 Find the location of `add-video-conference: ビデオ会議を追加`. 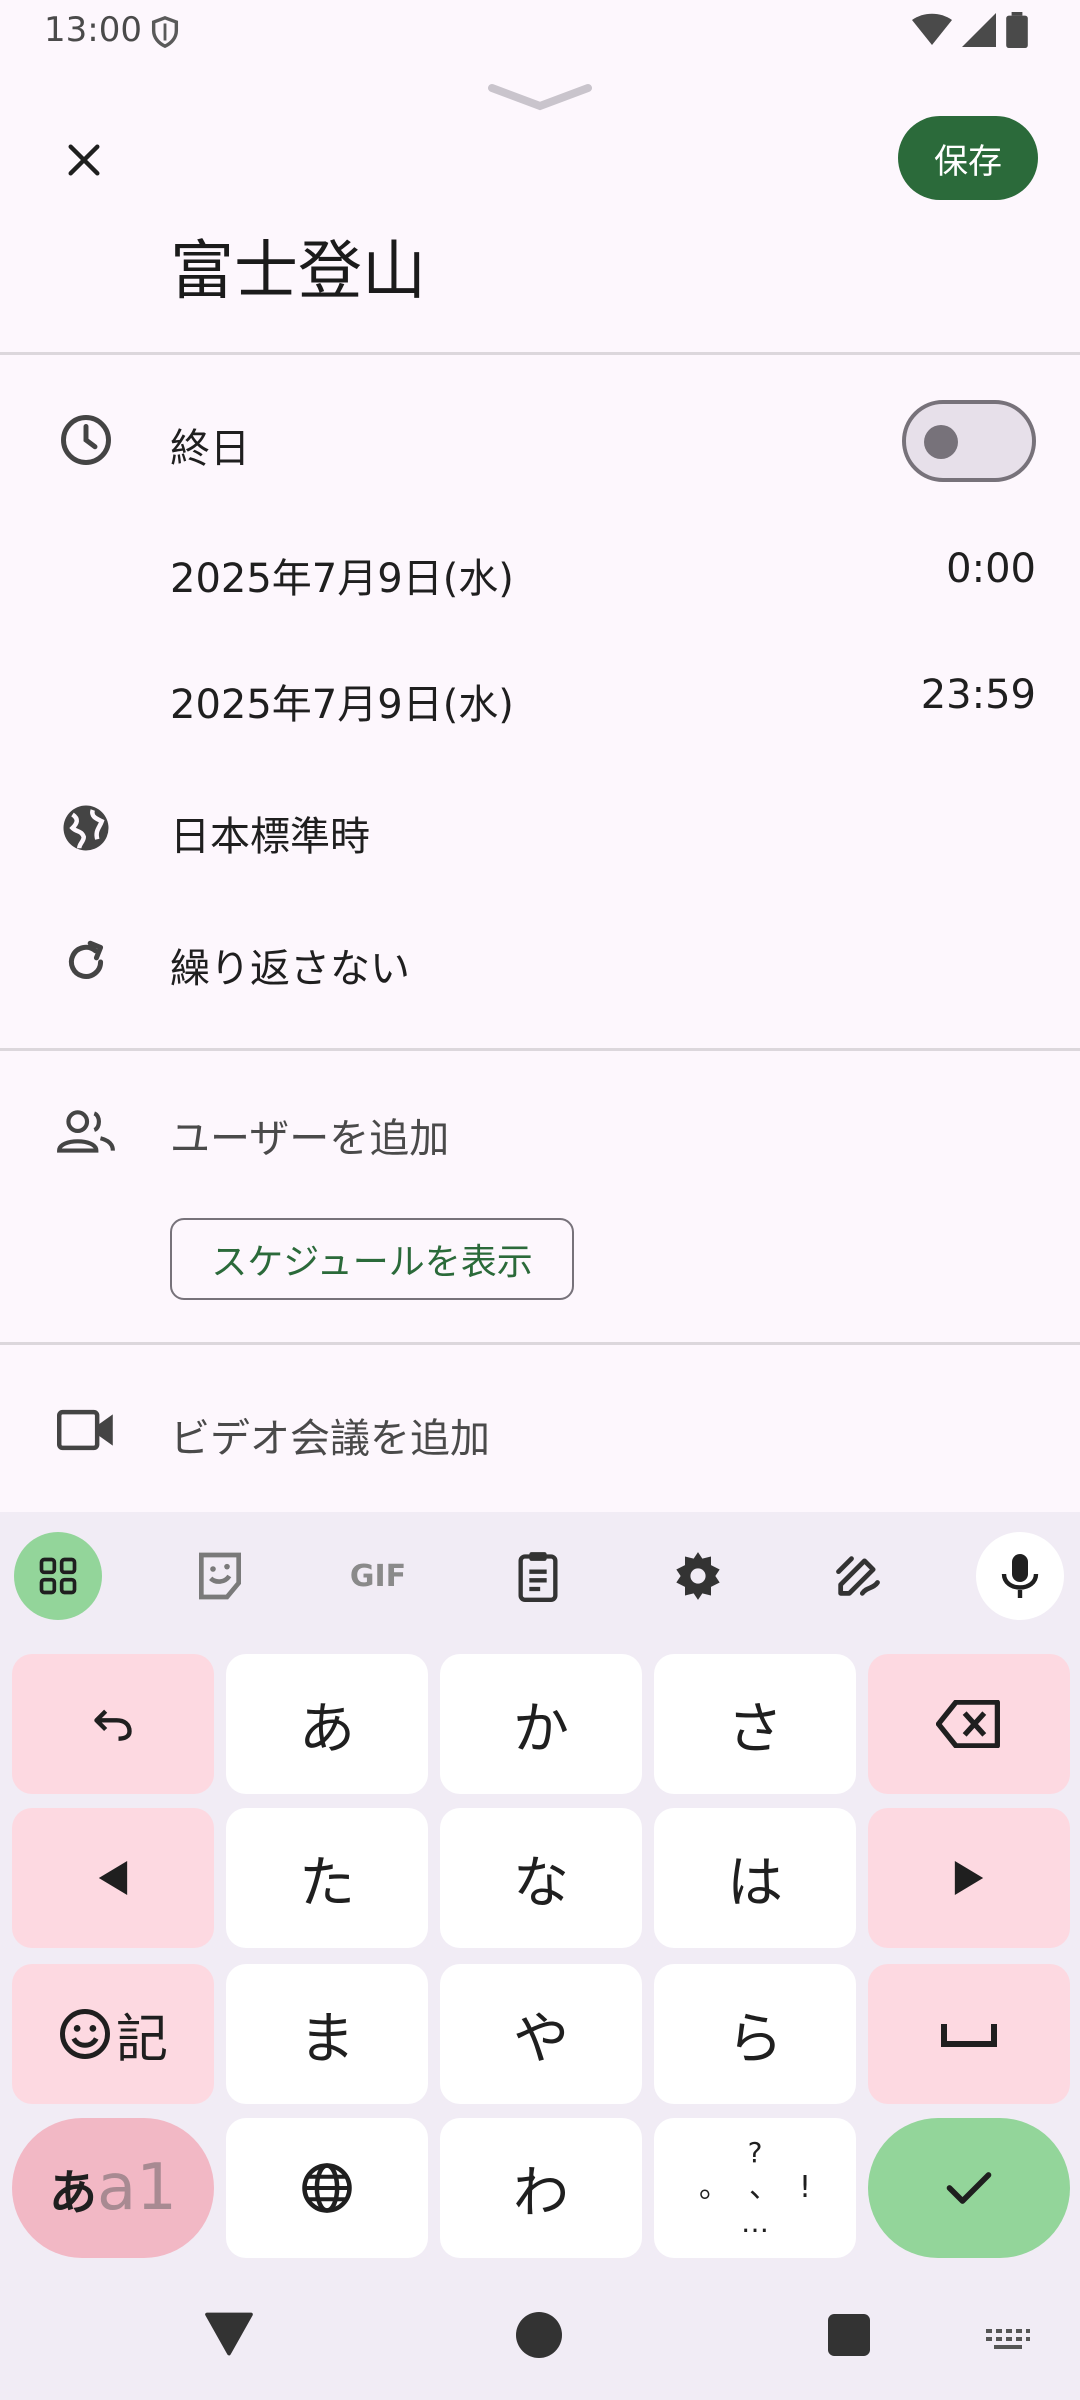

add-video-conference: ビデオ会議を追加 is located at coordinates (330, 1435).